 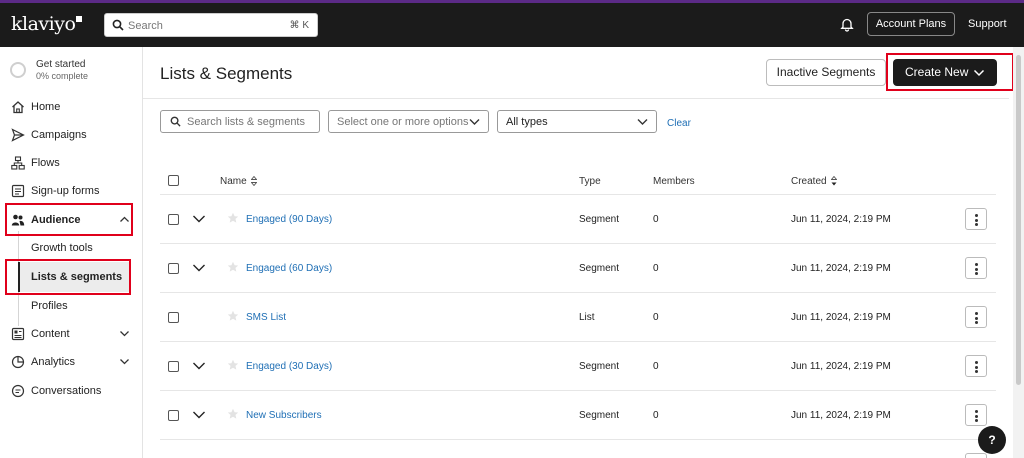 What do you see at coordinates (238, 181) in the screenshot?
I see `column-header-name: Name` at bounding box center [238, 181].